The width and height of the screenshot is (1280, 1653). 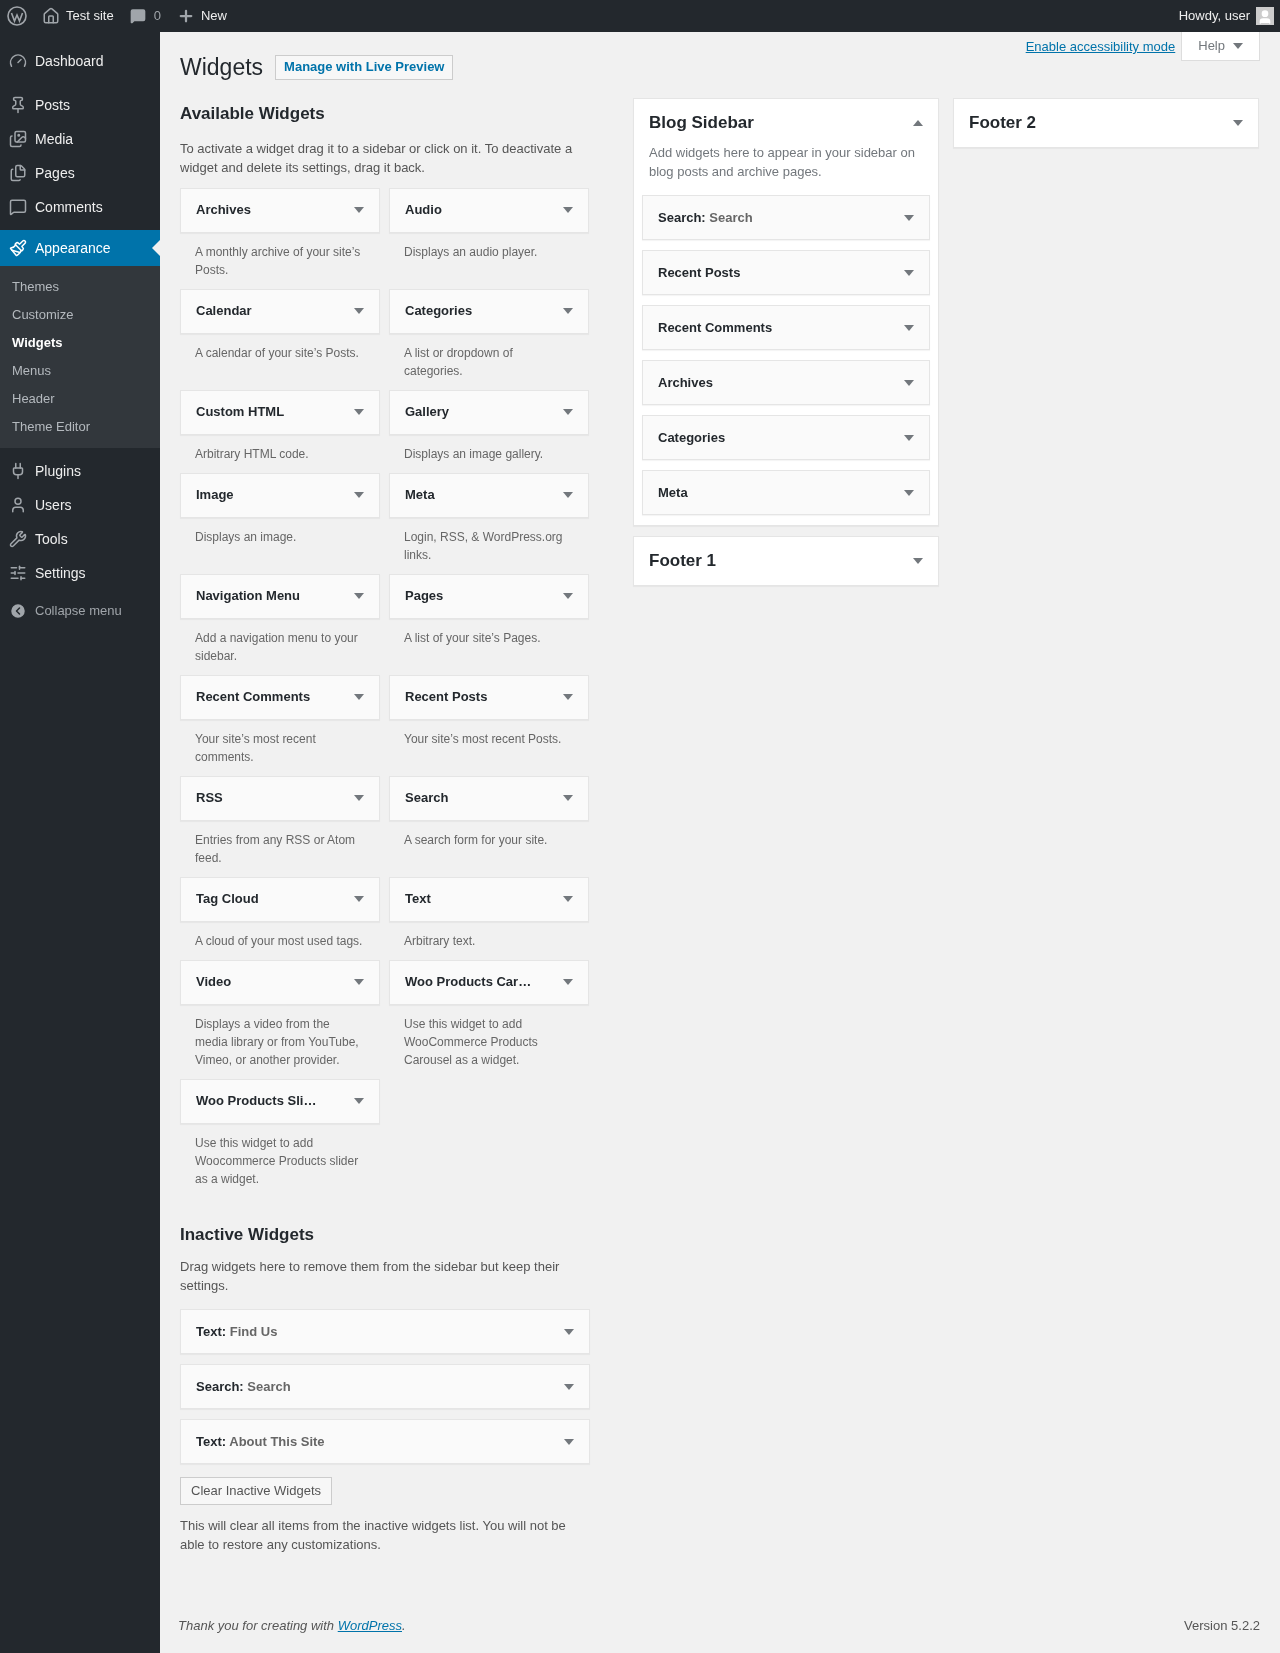 What do you see at coordinates (685, 382) in the screenshot?
I see `widget-title: Archives` at bounding box center [685, 382].